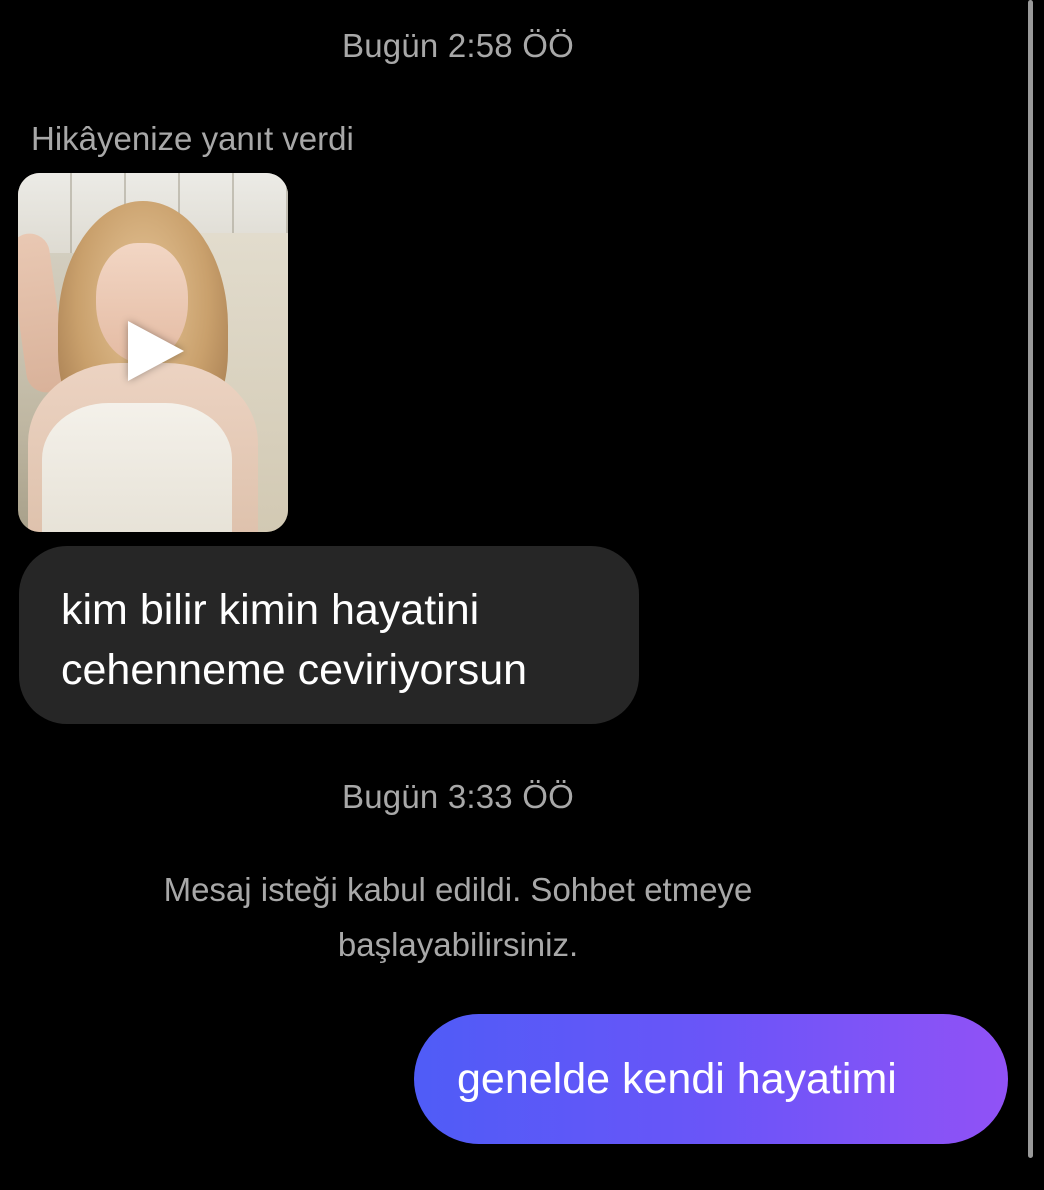  I want to click on system-message-line: başlayabilirsiniz., so click(458, 944).